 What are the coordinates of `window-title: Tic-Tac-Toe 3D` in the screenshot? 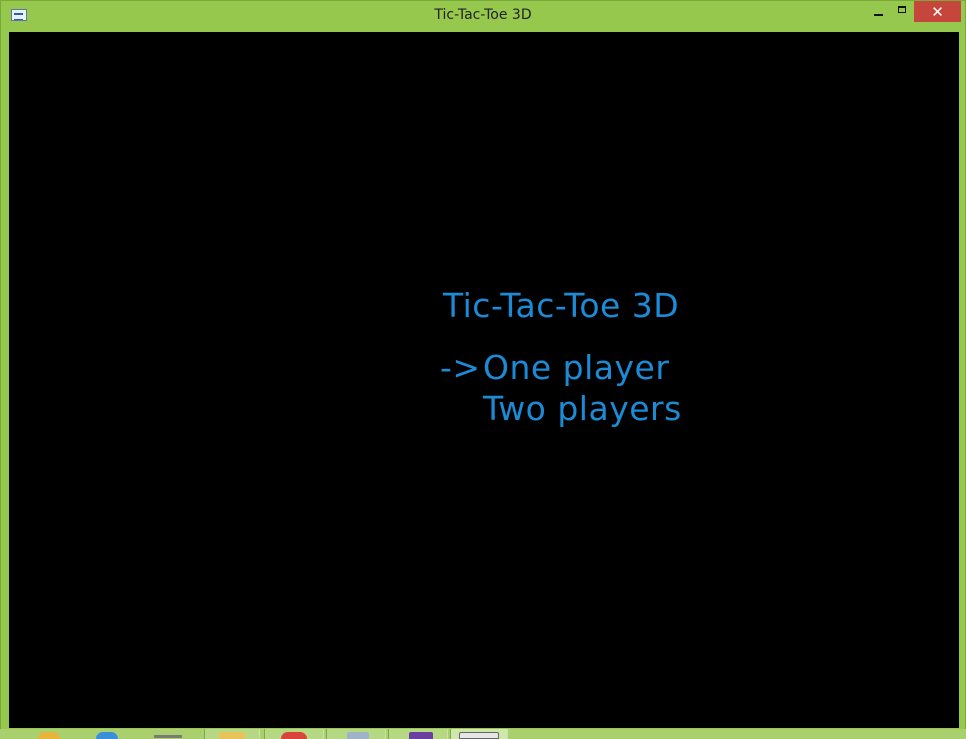 It's located at (483, 15).